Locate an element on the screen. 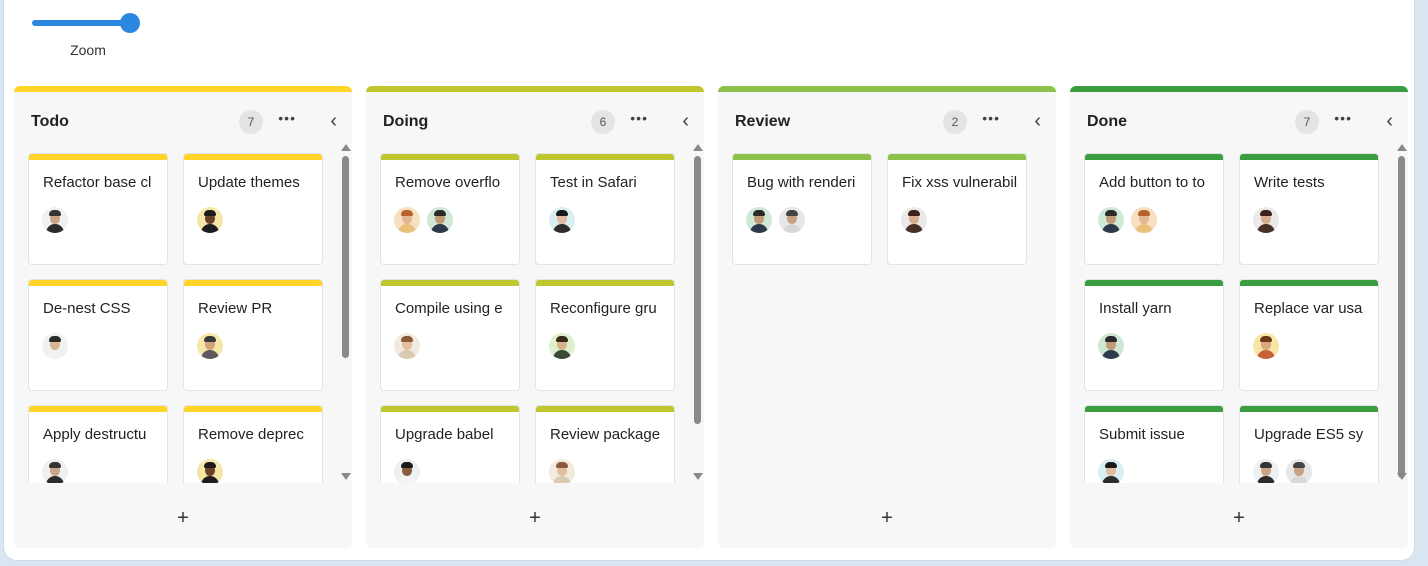 The height and width of the screenshot is (566, 1428). task-card: Remove deprec is located at coordinates (253, 444).